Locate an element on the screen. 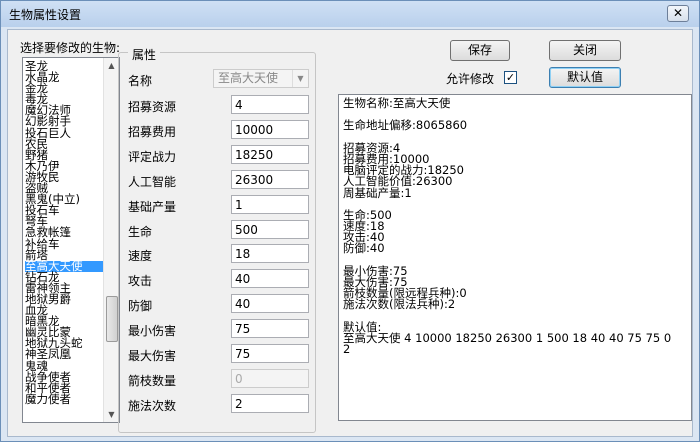 This screenshot has width=700, height=442. title-bar: 生物属性设置 ✕ is located at coordinates (350, 14).